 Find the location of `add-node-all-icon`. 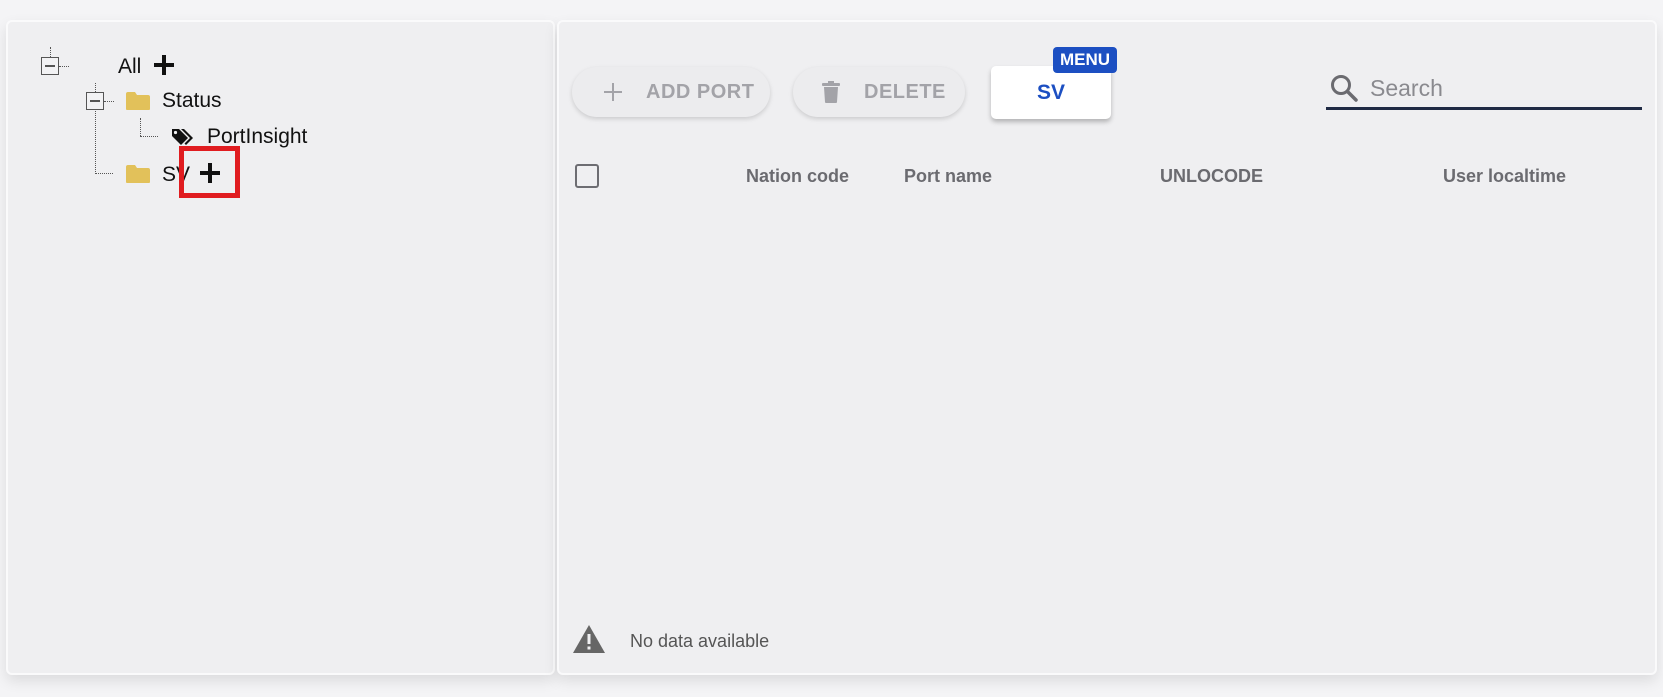

add-node-all-icon is located at coordinates (164, 65).